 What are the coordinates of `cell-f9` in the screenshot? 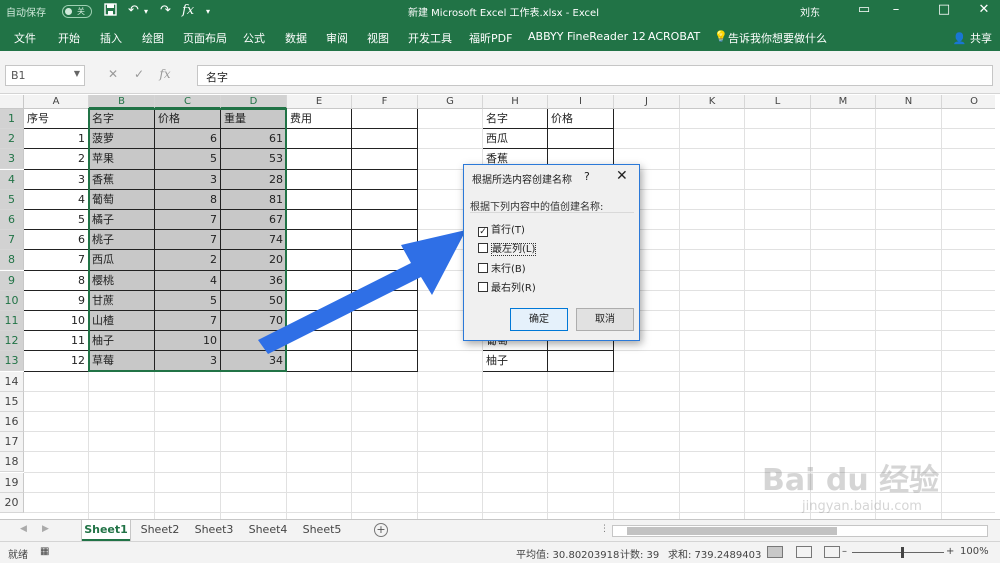 It's located at (385, 280).